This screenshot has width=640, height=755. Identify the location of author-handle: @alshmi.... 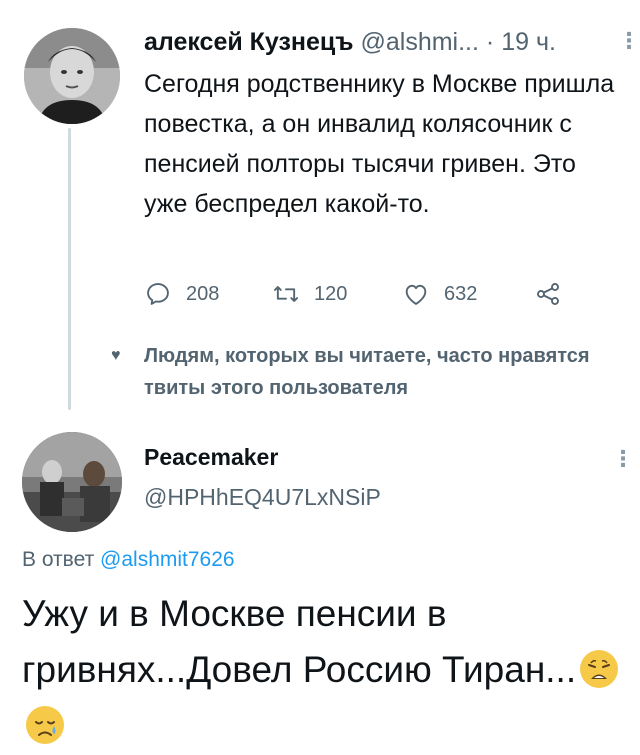
(419, 42).